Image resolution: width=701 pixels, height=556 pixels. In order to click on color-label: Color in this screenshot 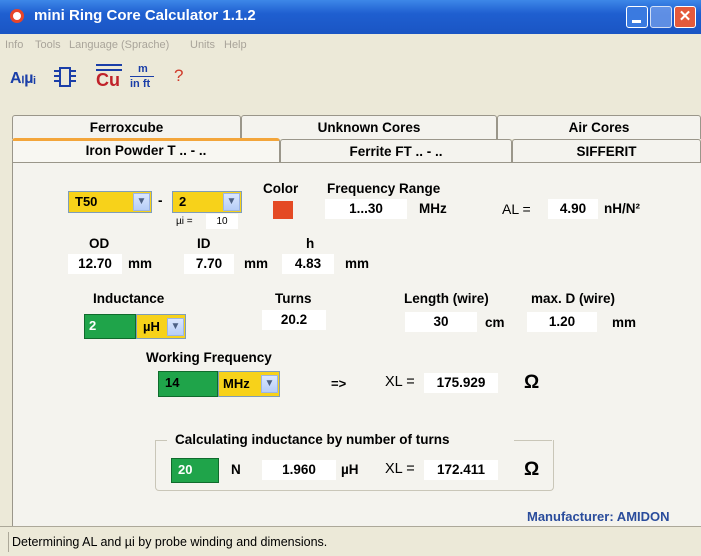, I will do `click(281, 188)`.